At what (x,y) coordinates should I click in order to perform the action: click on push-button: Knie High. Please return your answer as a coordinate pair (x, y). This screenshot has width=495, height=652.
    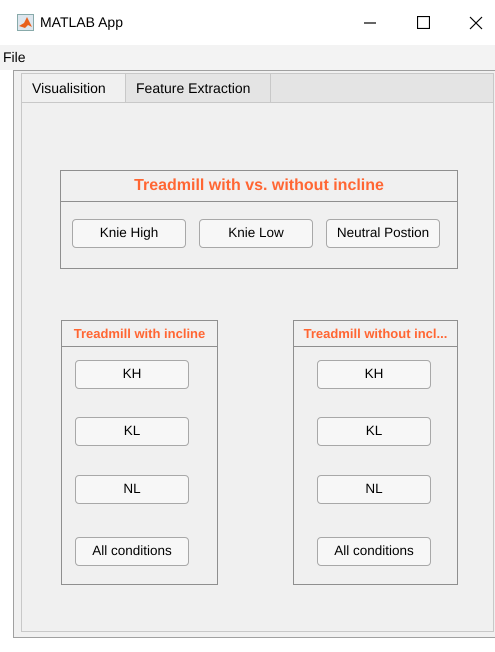
    Looking at the image, I should click on (129, 233).